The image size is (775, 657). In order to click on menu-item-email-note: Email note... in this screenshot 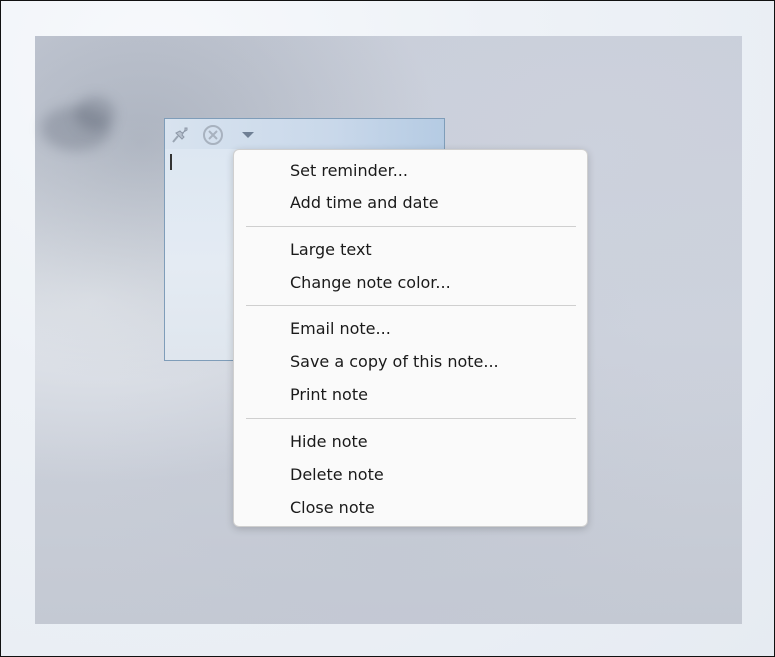, I will do `click(410, 329)`.